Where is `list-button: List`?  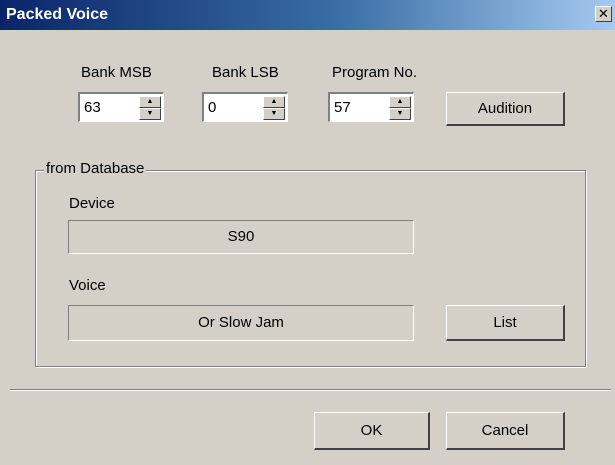
list-button: List is located at coordinates (505, 323).